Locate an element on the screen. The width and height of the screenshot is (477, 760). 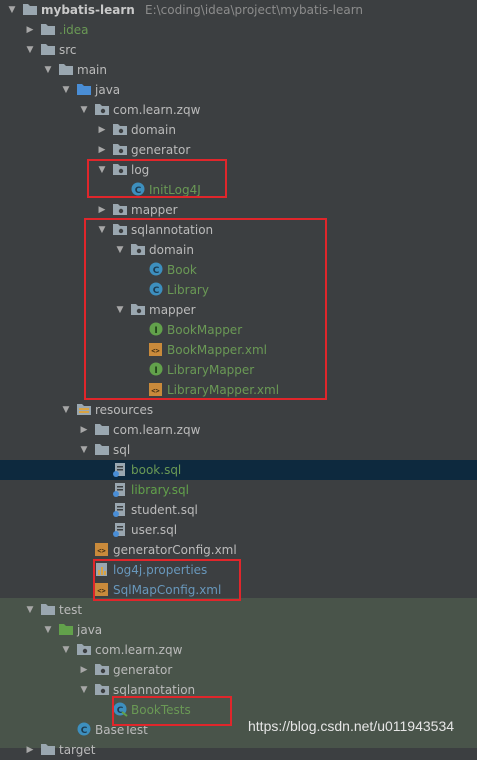
tree-item-label: log is located at coordinates (140, 170).